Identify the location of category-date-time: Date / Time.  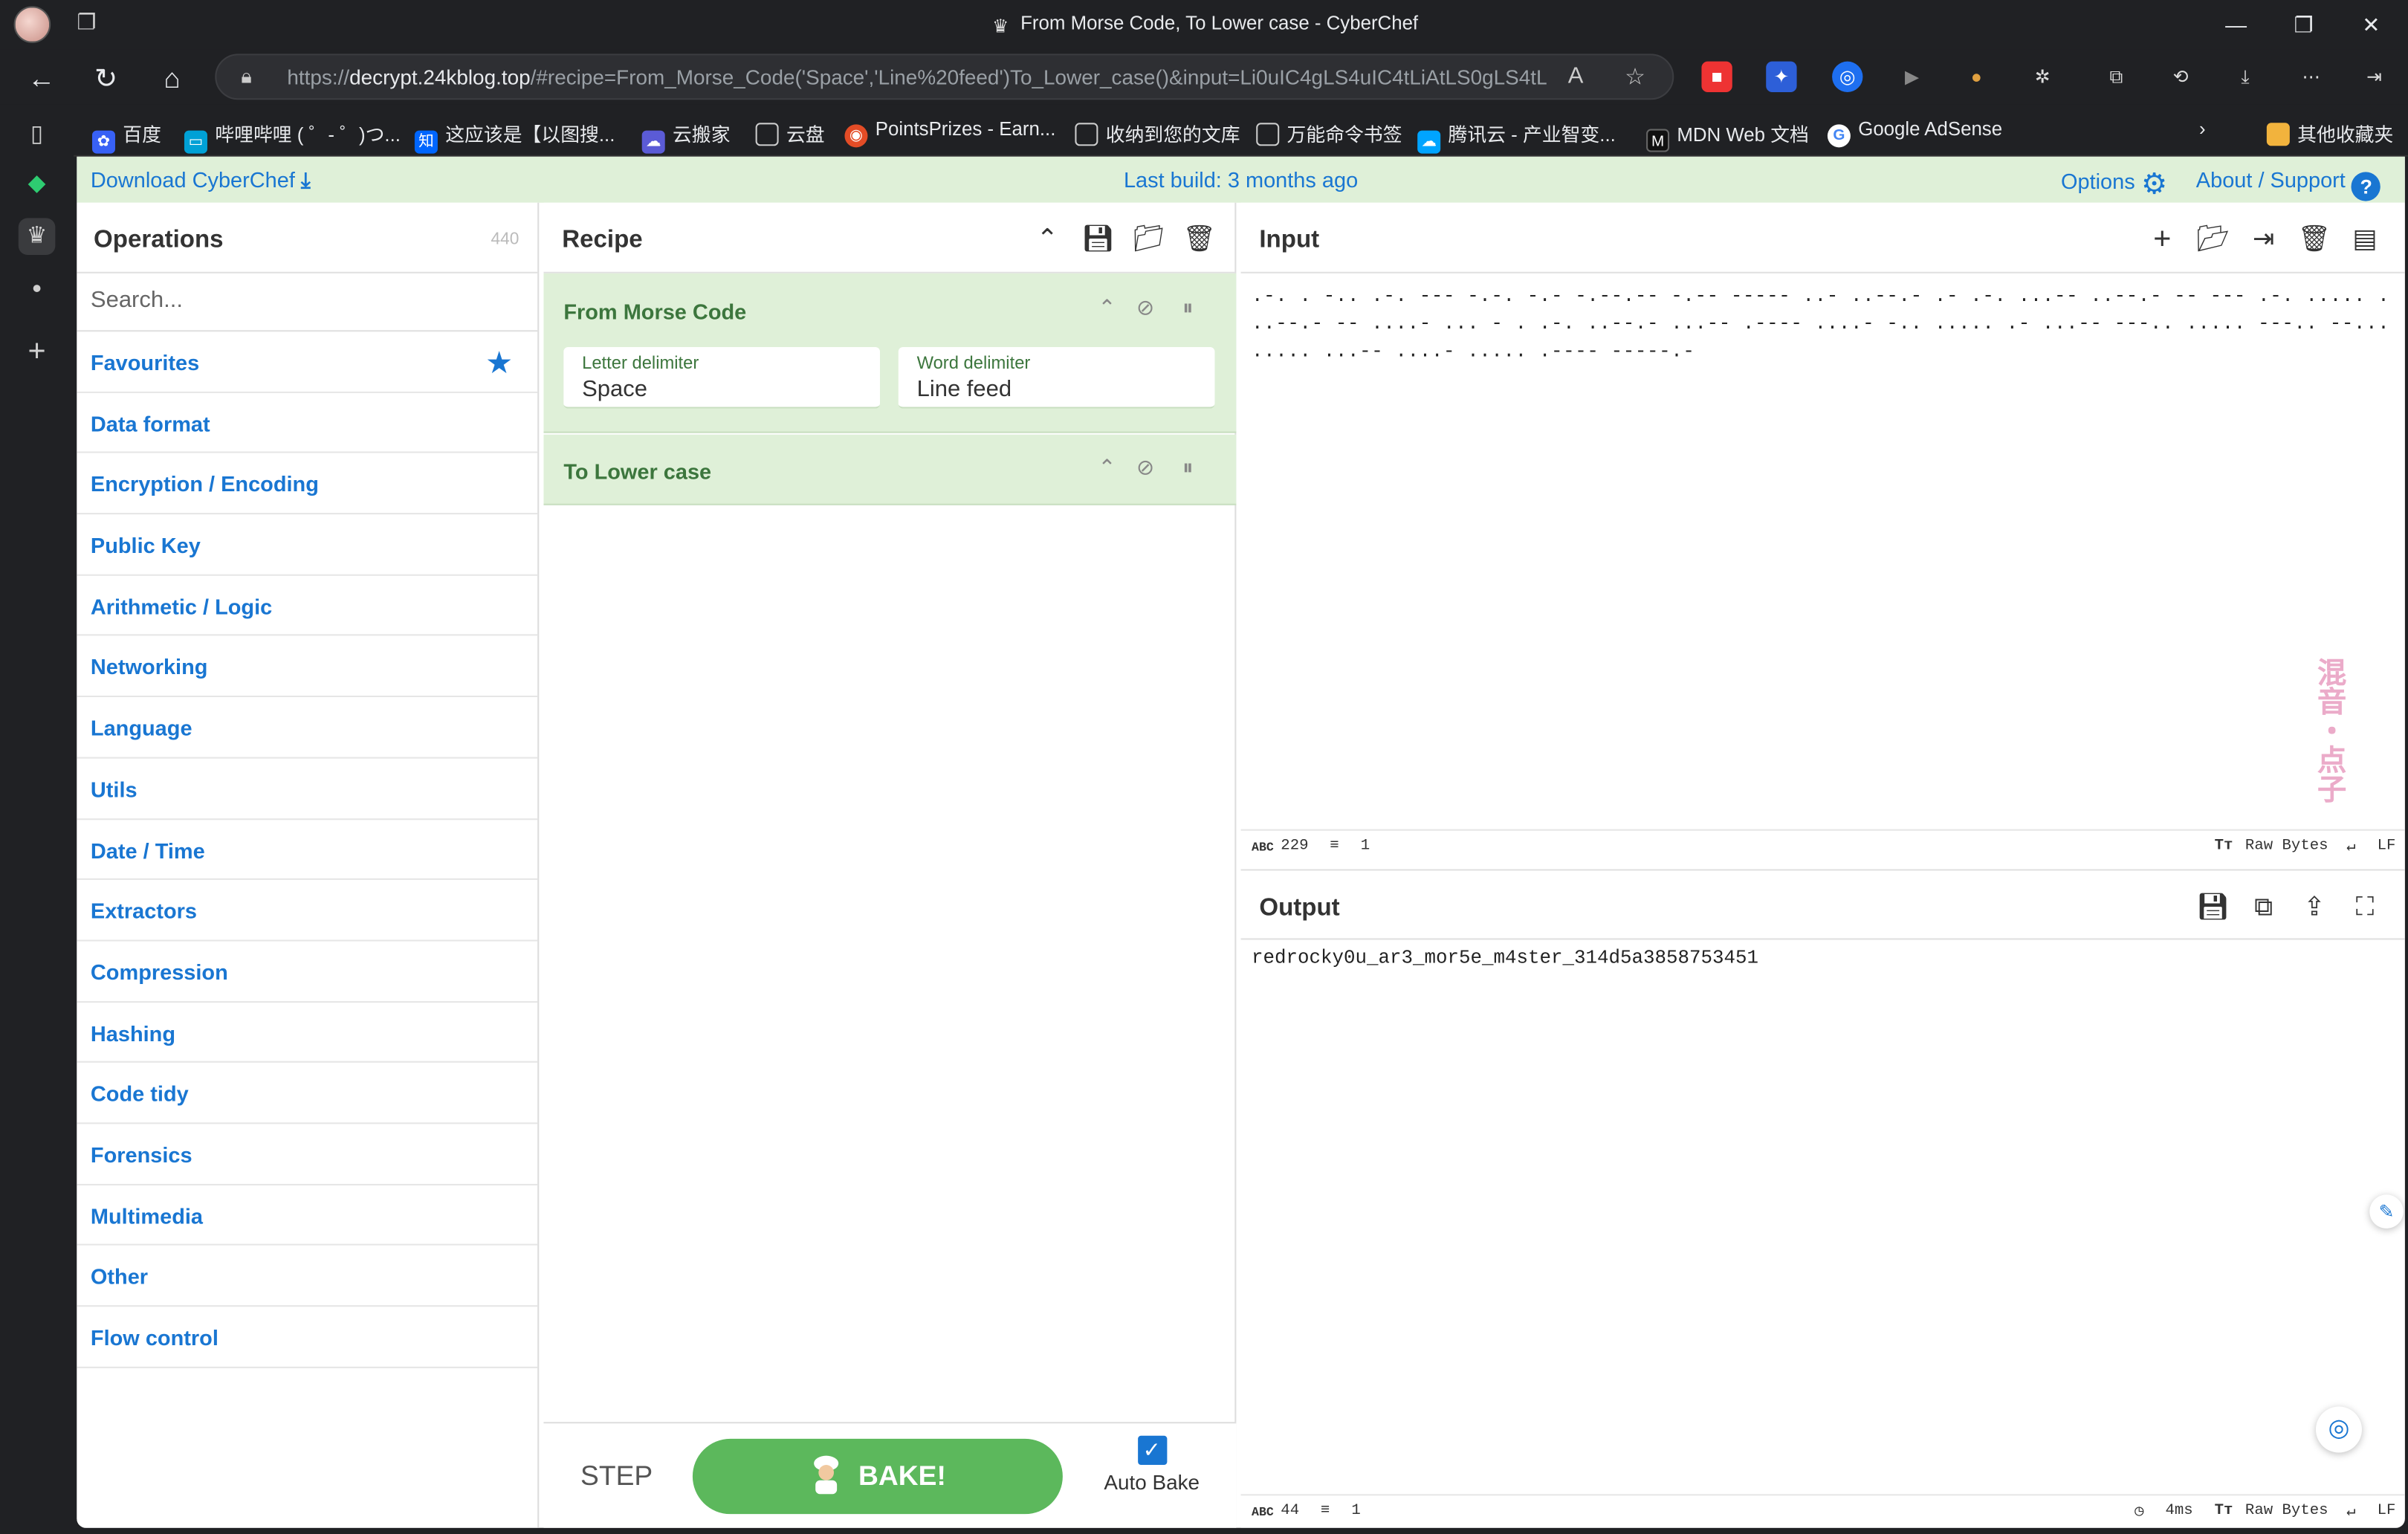
(307, 850).